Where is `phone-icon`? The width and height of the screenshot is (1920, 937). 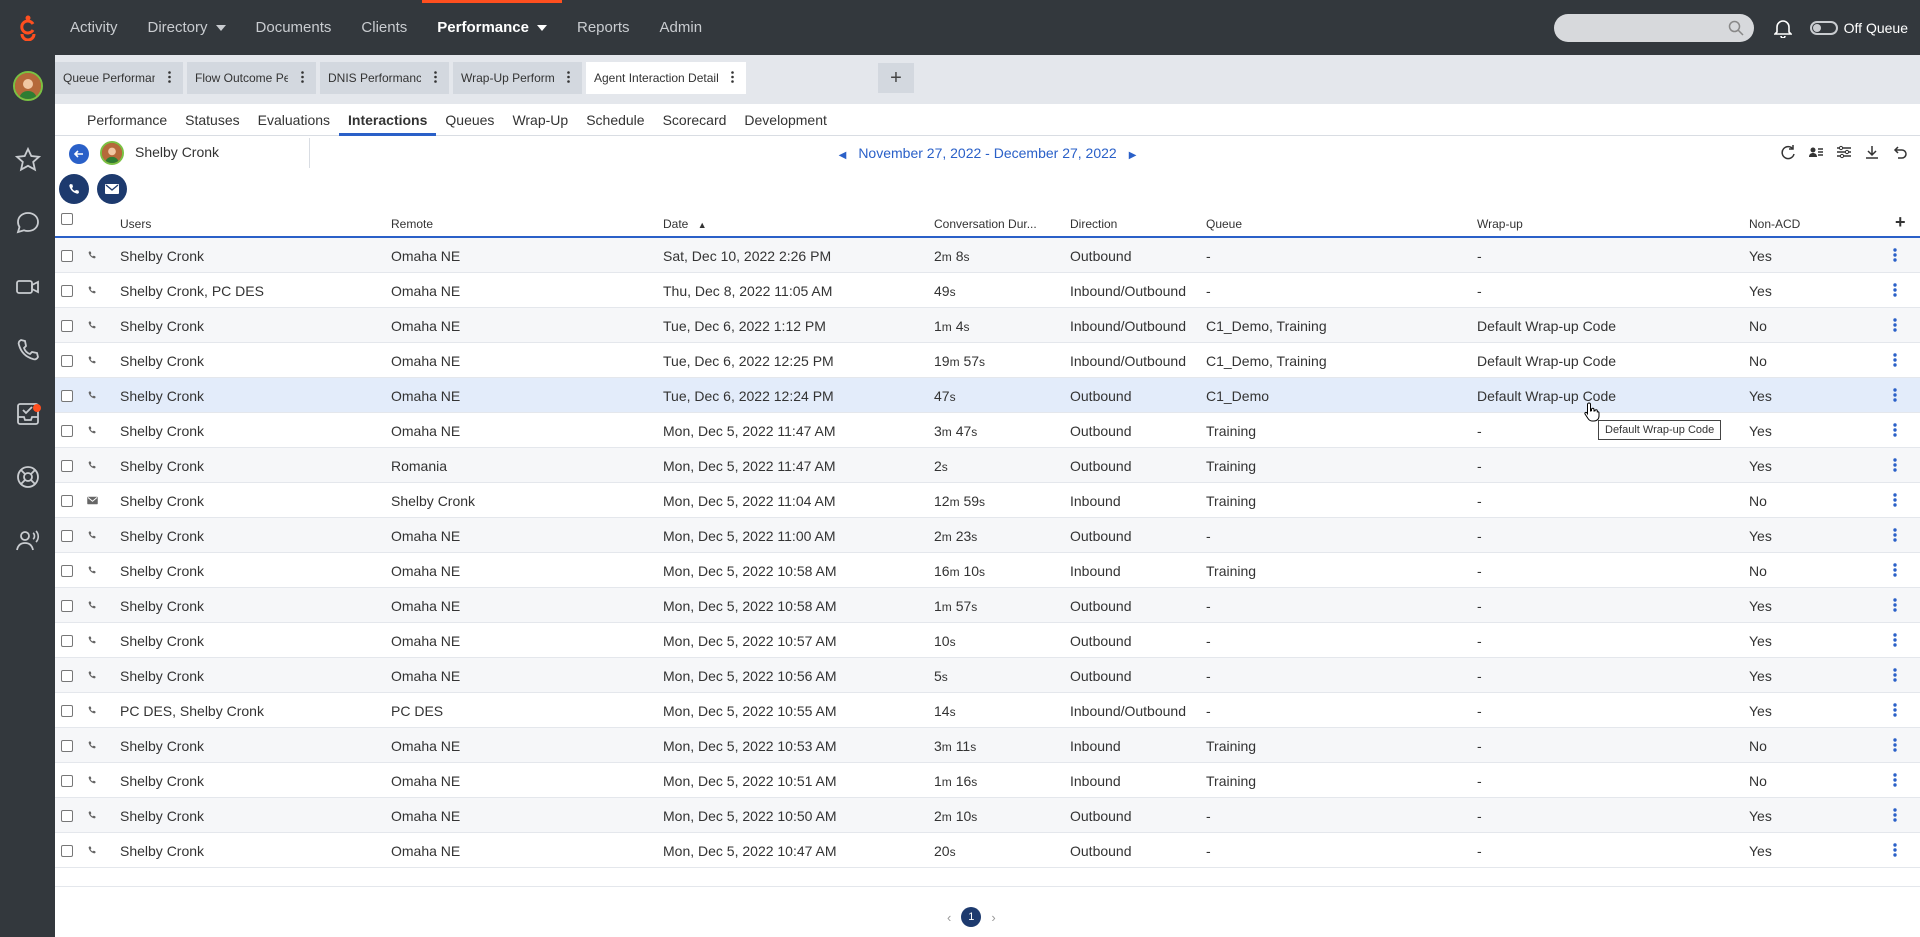 phone-icon is located at coordinates (28, 350).